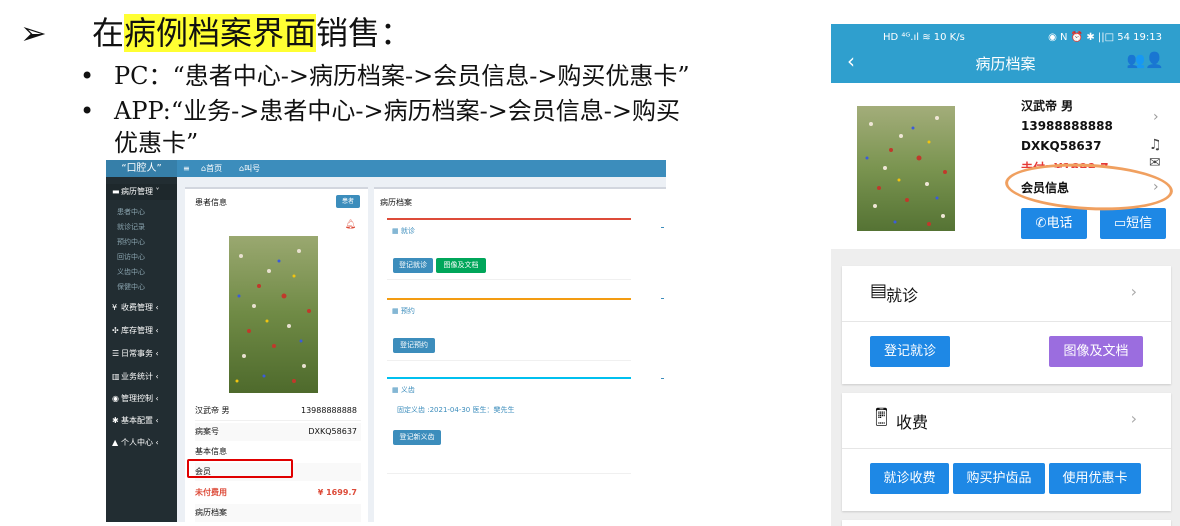 This screenshot has width=1180, height=526. I want to click on register-appointment-button: 登记预约, so click(414, 345).